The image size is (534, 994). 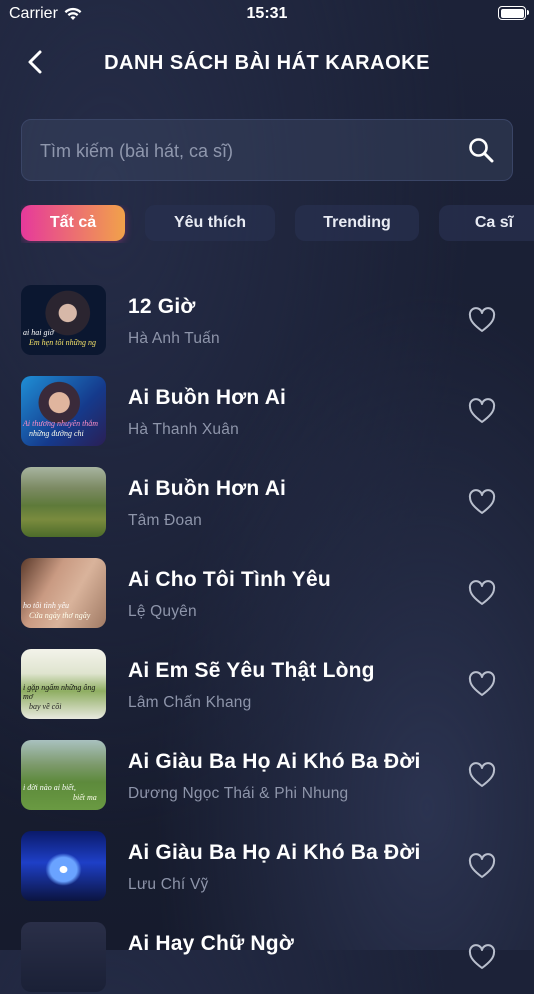 What do you see at coordinates (63, 775) in the screenshot?
I see `song-thumbnail: i đời nào ai biết, biết ma` at bounding box center [63, 775].